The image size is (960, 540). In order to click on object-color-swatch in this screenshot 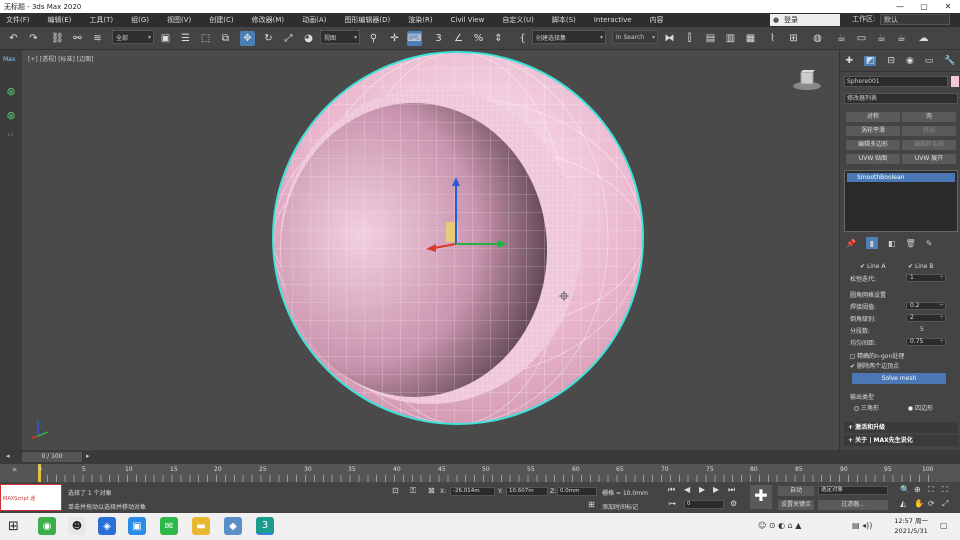, I will do `click(955, 81)`.